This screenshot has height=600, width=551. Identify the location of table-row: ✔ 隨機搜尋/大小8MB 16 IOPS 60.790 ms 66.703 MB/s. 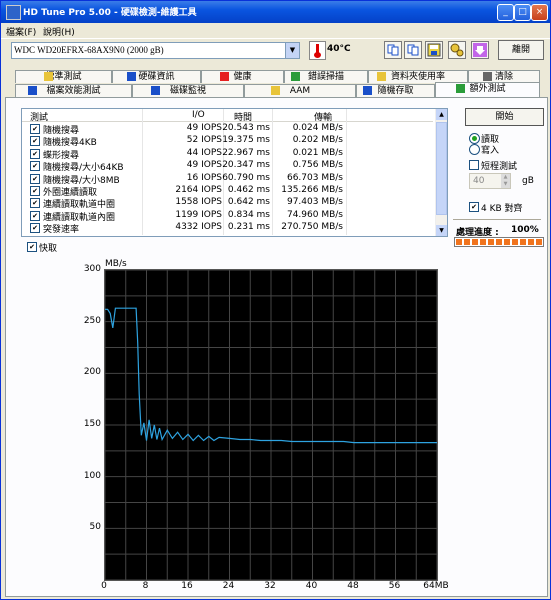
(227, 179).